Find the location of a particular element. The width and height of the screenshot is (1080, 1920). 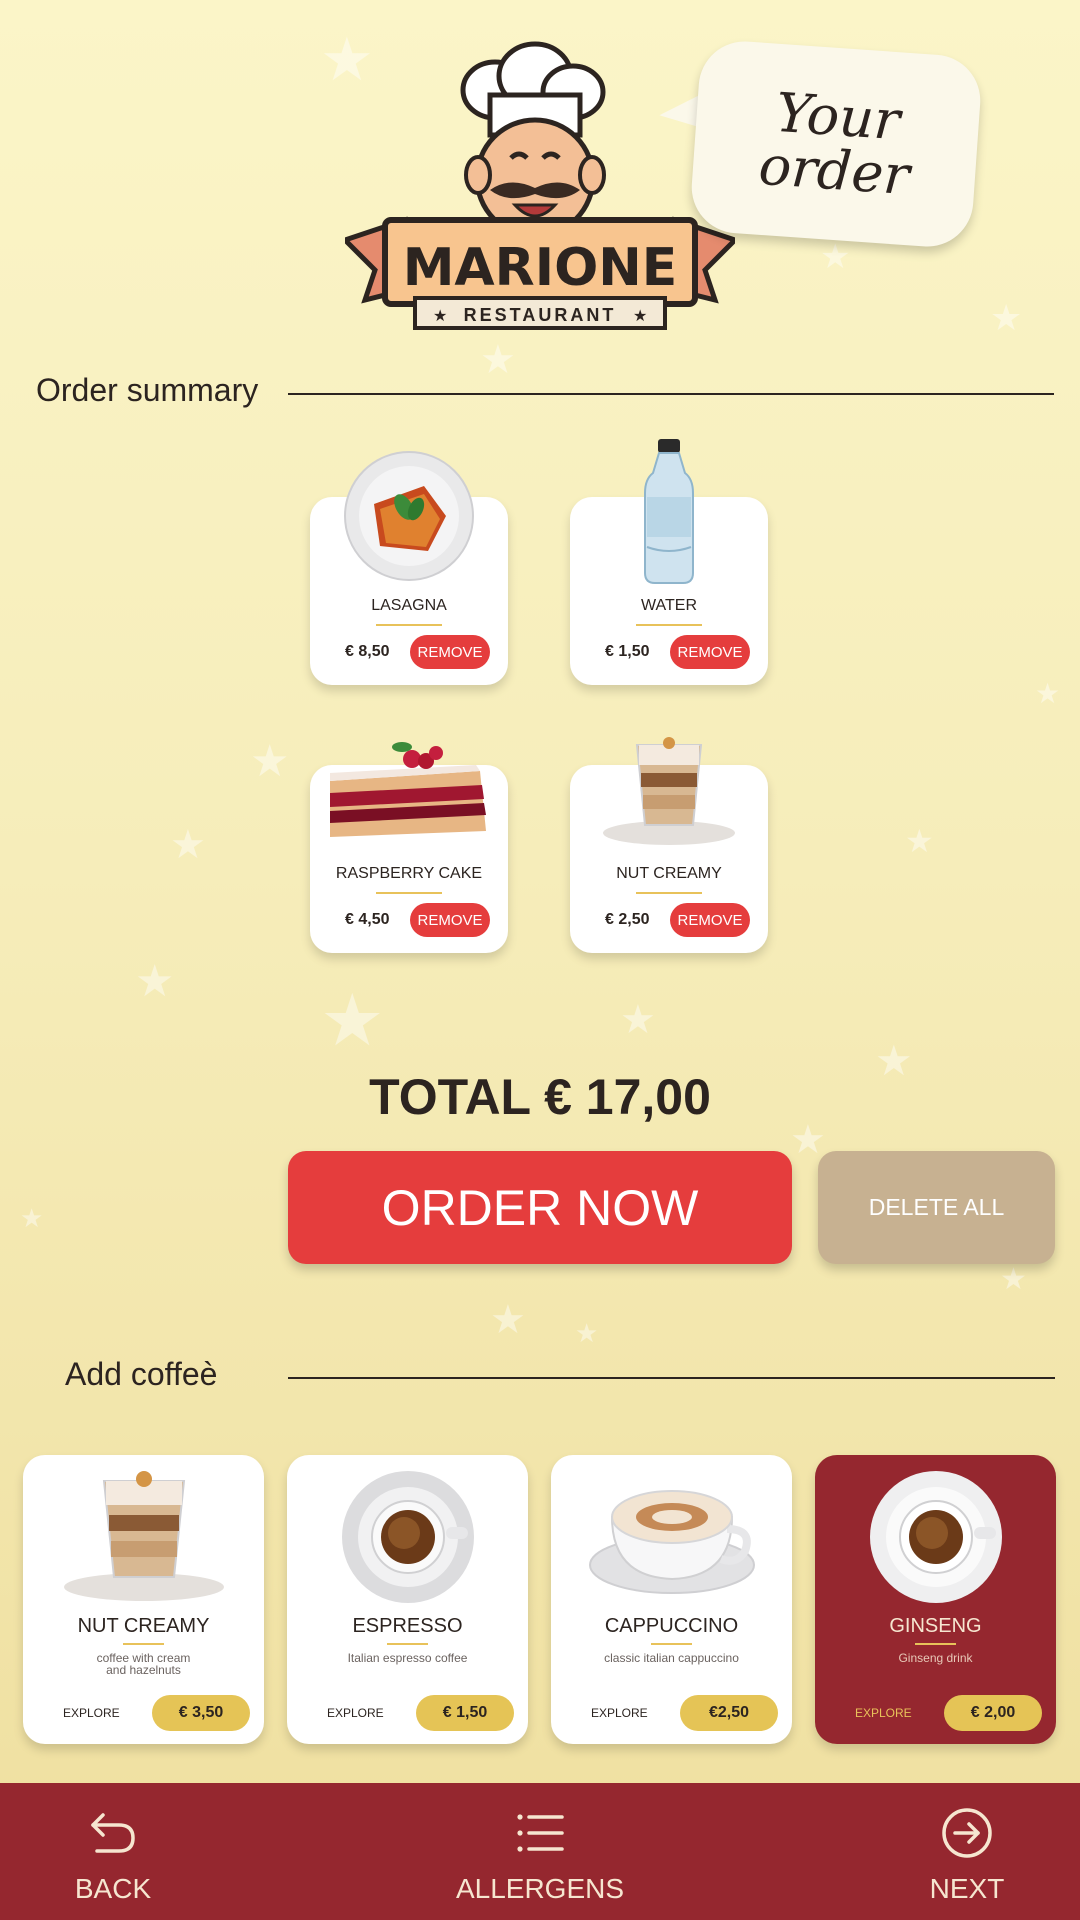

allergens-button: ALLERGENS is located at coordinates (540, 1851).